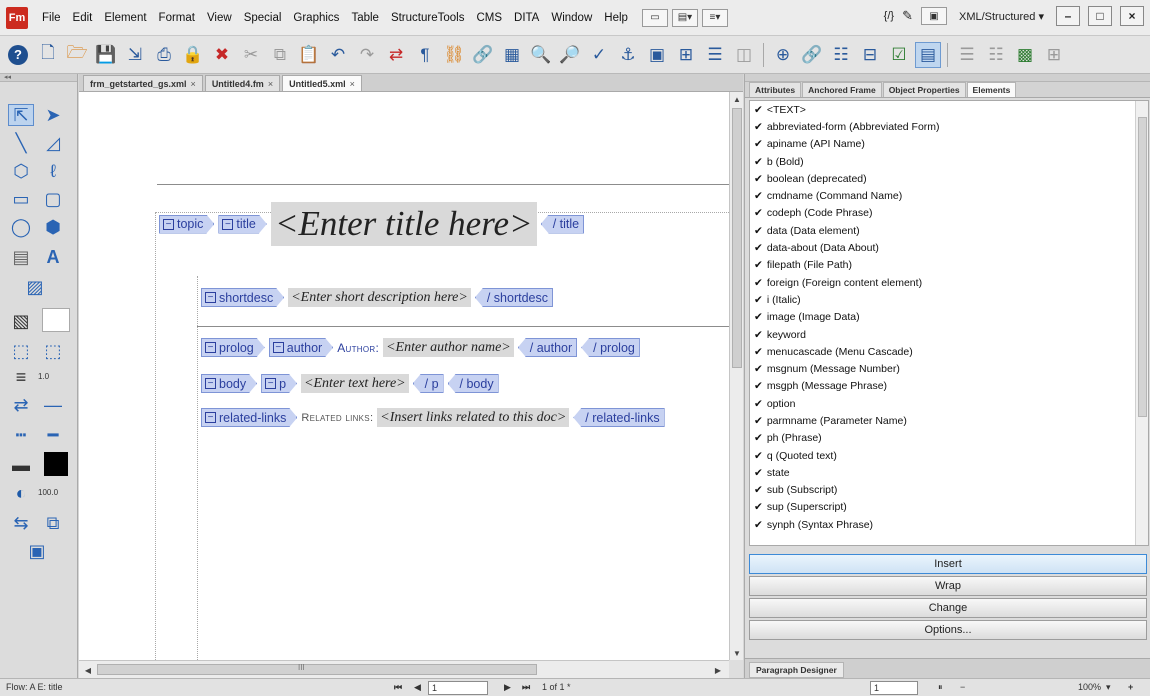  What do you see at coordinates (949, 420) in the screenshot?
I see `element-list-item: ✔ parmname (Parameter Name)` at bounding box center [949, 420].